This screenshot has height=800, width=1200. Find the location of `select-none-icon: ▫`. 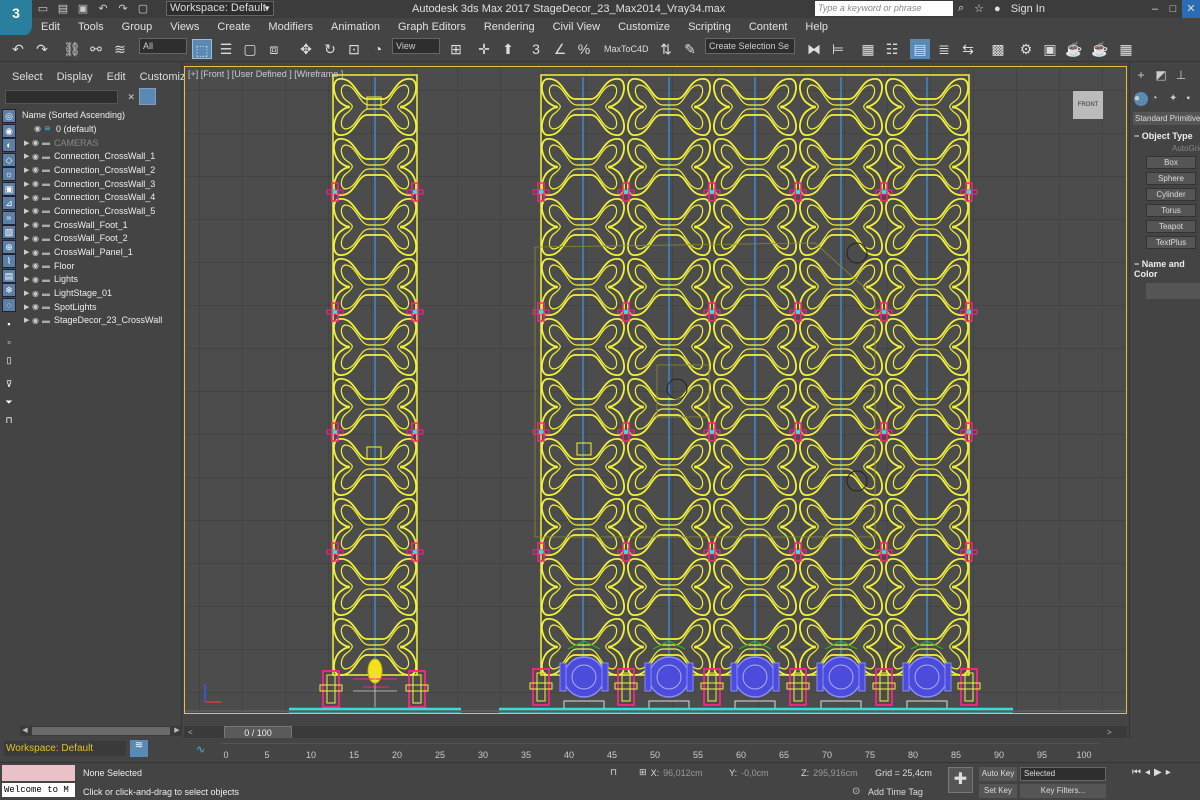

select-none-icon: ▫ is located at coordinates (9, 343).